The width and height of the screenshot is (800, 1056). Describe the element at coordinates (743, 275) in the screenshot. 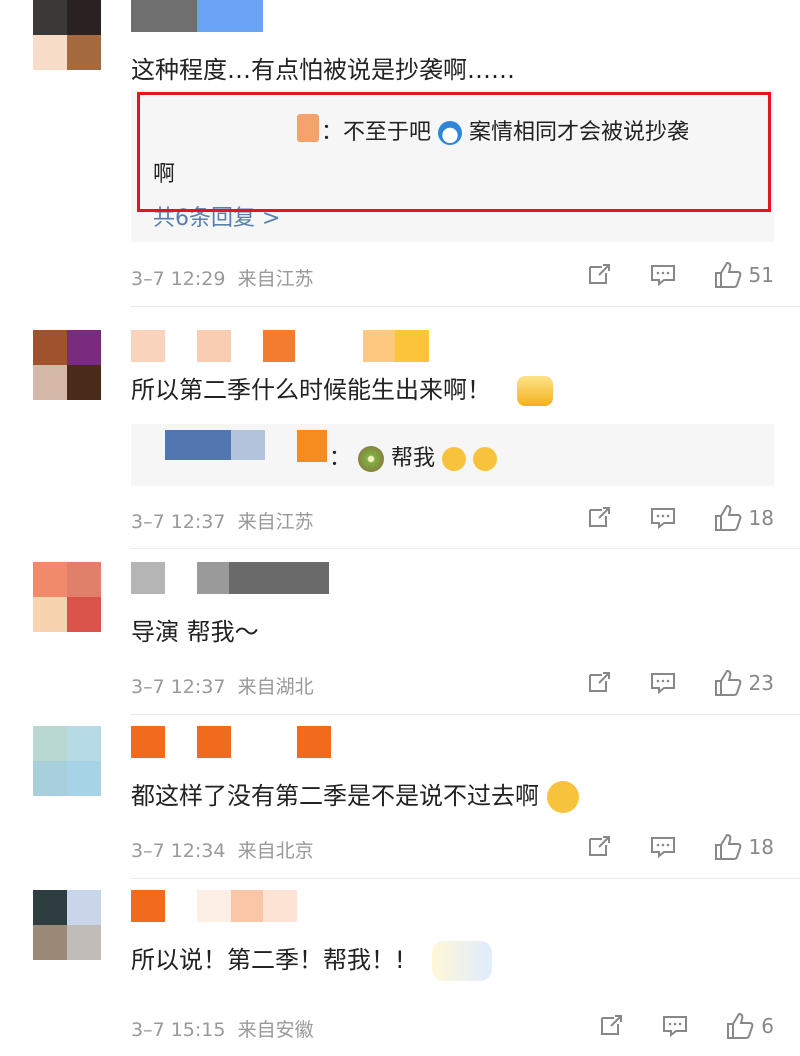

I see `like-button: 51` at that location.